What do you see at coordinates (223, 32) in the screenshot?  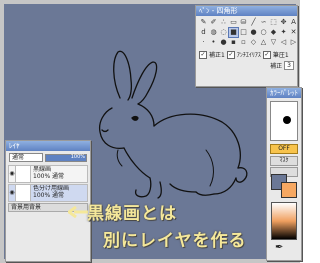 I see `blur-tool-icon: ◌` at bounding box center [223, 32].